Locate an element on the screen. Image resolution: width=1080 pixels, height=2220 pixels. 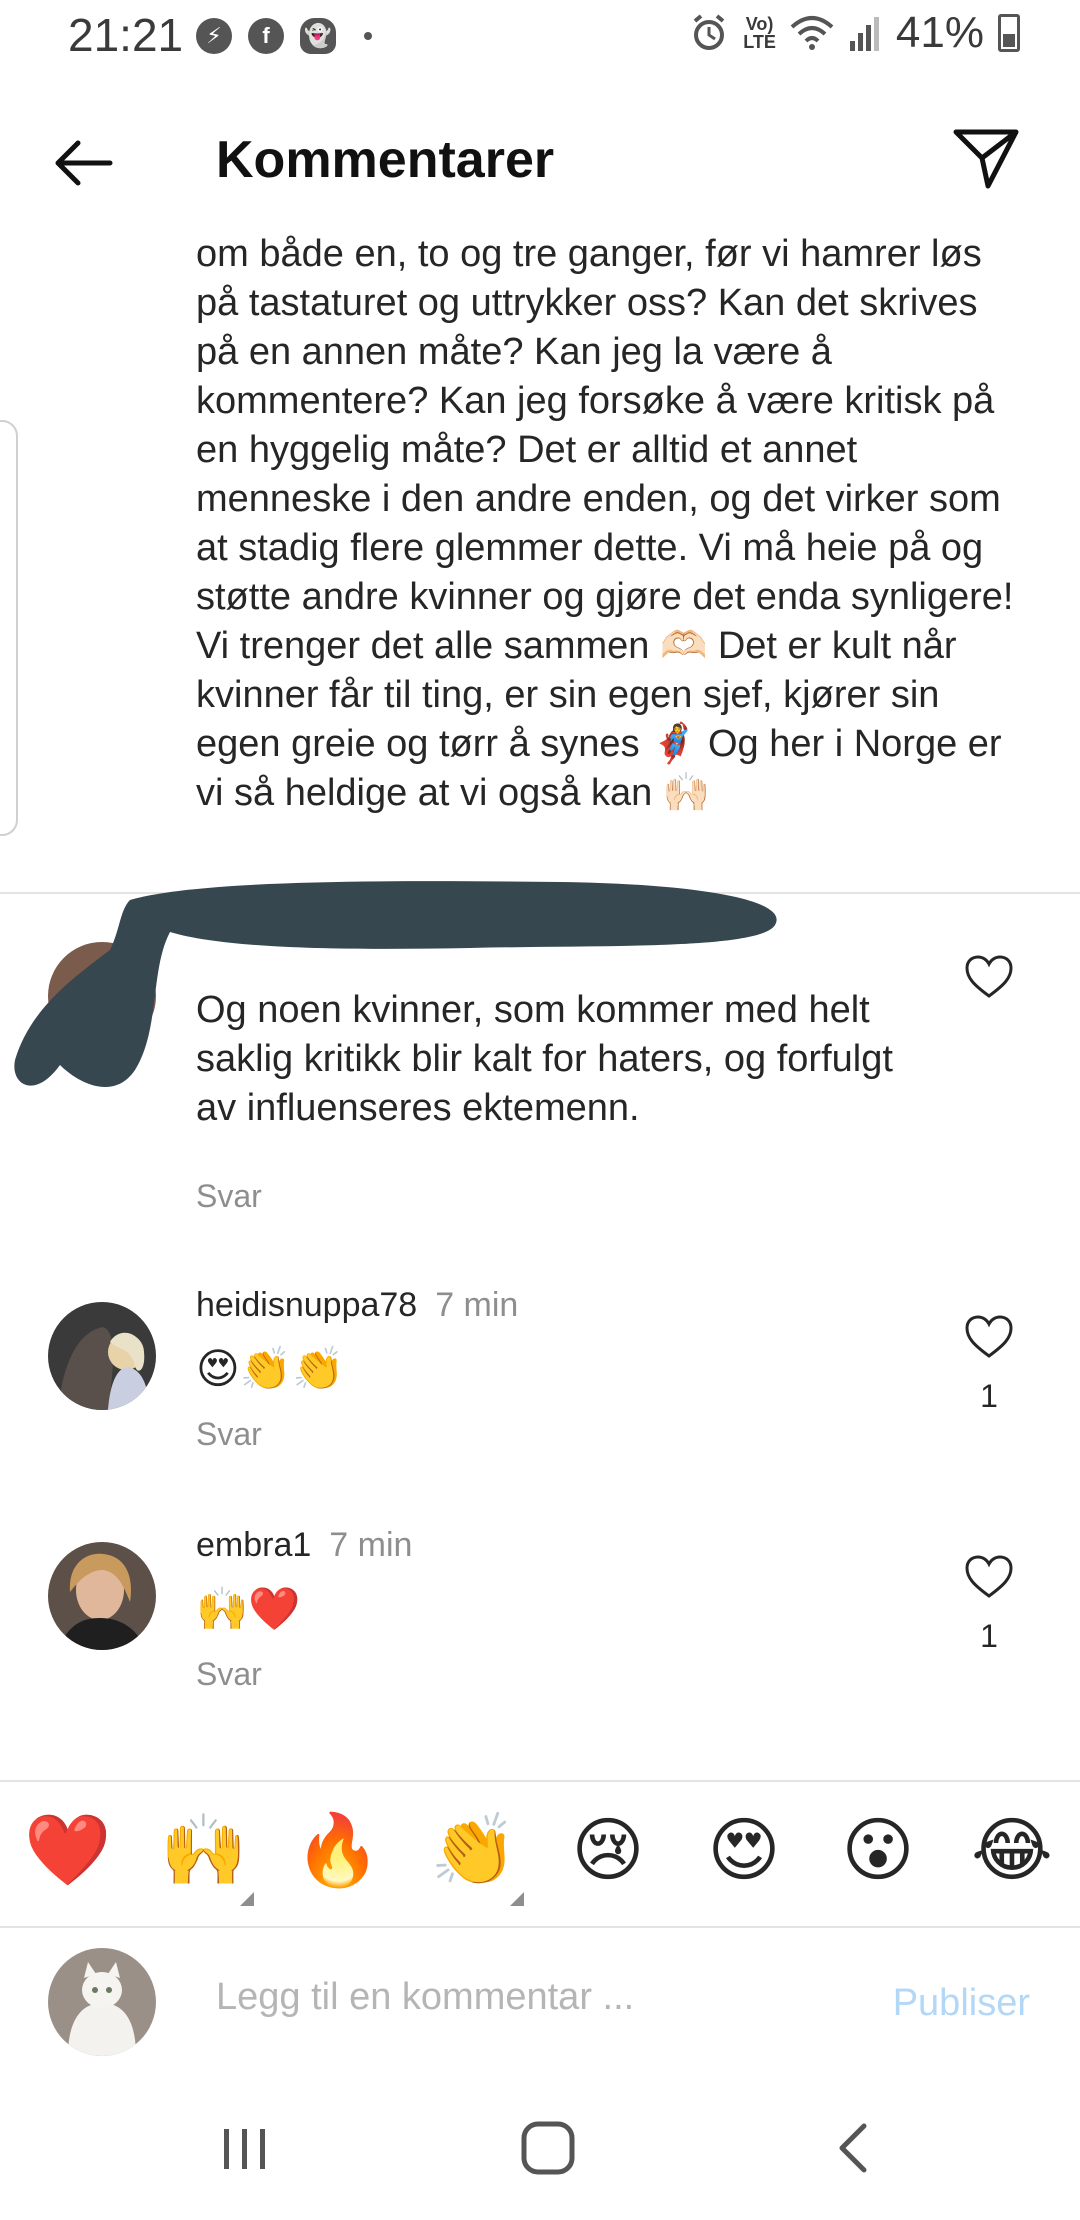
facebook-icon: f is located at coordinates (266, 36).